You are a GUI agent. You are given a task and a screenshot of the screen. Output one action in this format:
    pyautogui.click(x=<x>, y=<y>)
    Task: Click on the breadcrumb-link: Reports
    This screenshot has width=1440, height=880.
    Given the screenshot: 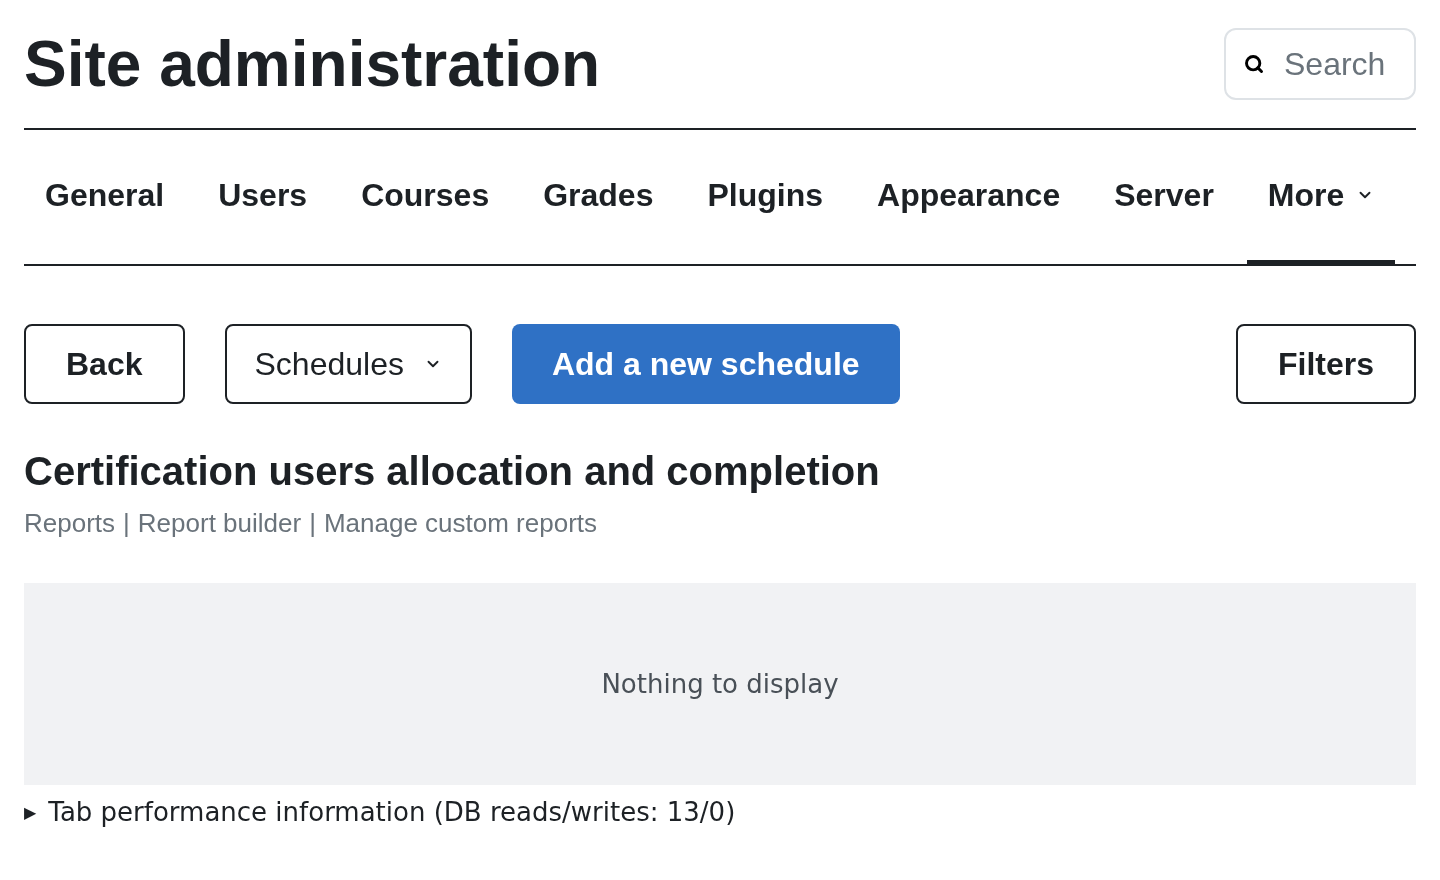 What is the action you would take?
    pyautogui.click(x=70, y=523)
    